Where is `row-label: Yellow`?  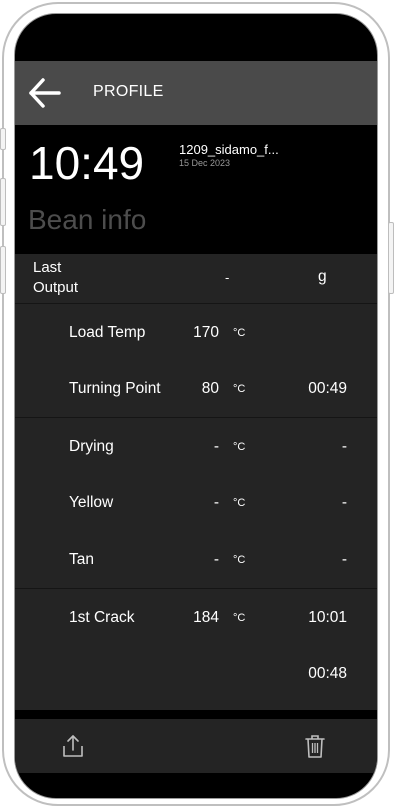 row-label: Yellow is located at coordinates (91, 502).